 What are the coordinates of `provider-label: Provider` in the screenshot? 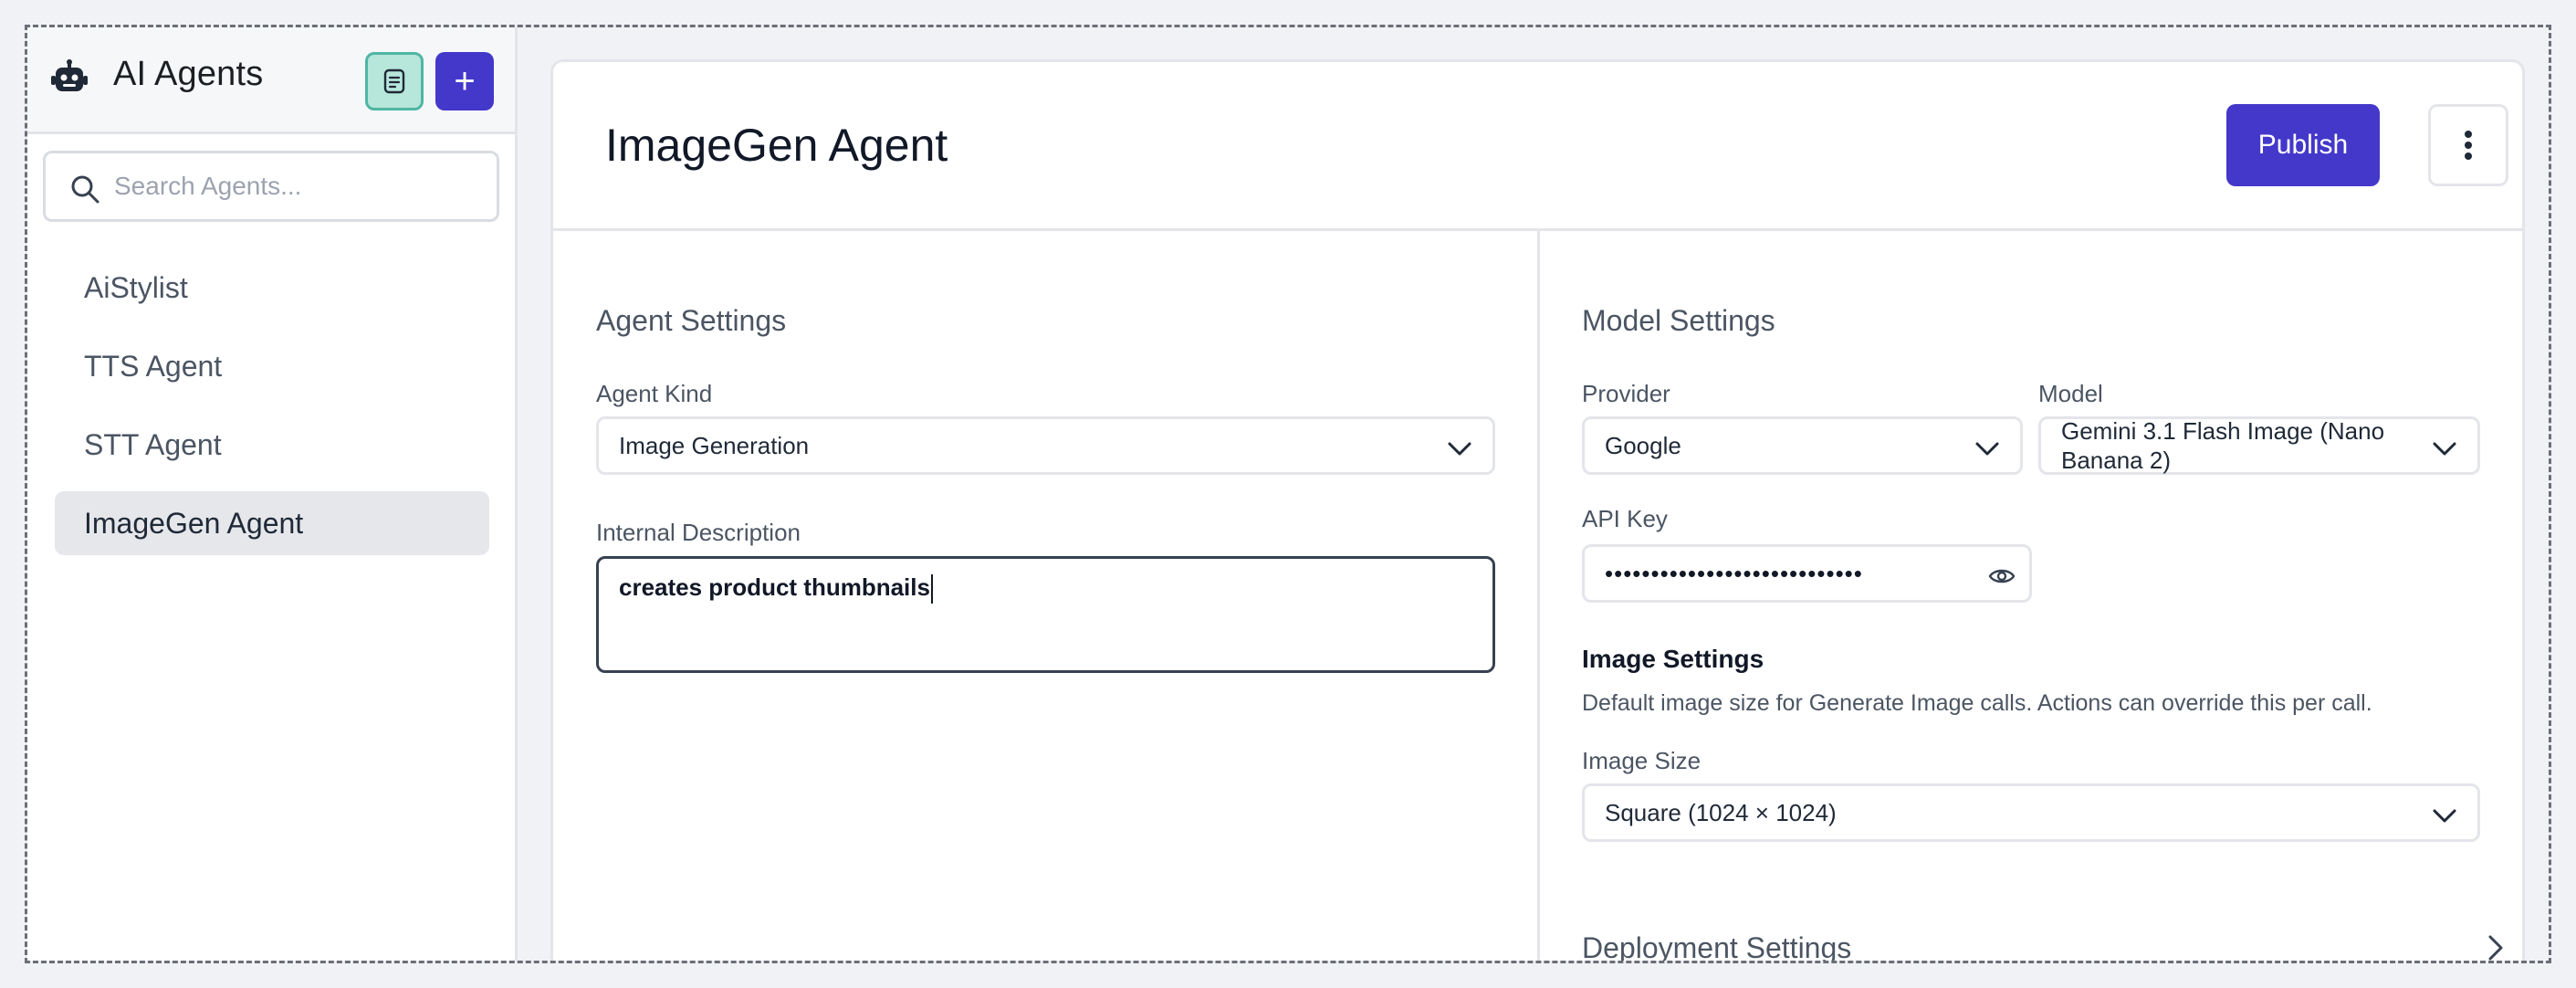 It's located at (1626, 393).